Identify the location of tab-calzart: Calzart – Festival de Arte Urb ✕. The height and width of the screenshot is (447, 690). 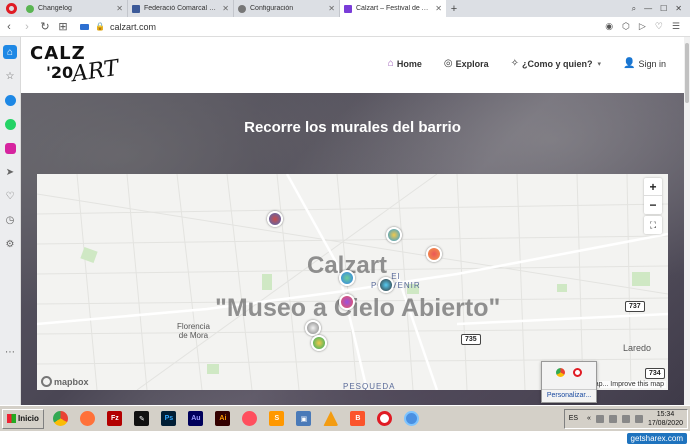
(393, 8).